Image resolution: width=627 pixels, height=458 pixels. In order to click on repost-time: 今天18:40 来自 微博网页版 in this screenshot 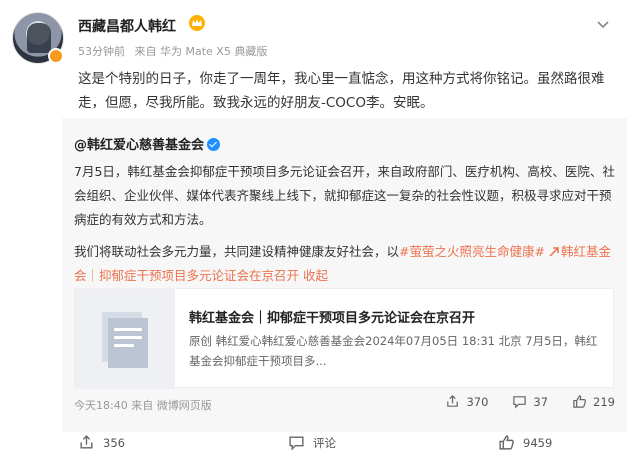, I will do `click(143, 405)`.